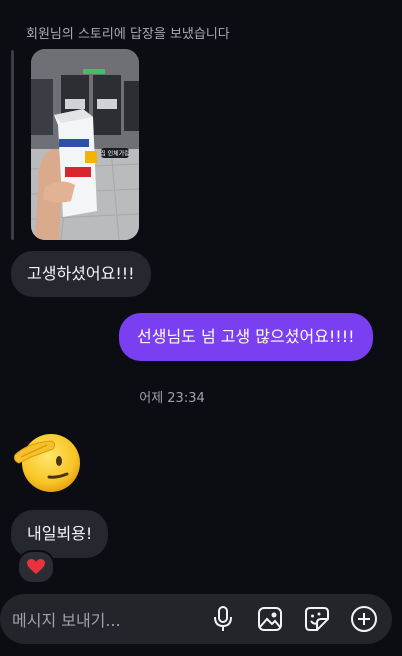  I want to click on story-photo: 집 인체가림, so click(85, 144).